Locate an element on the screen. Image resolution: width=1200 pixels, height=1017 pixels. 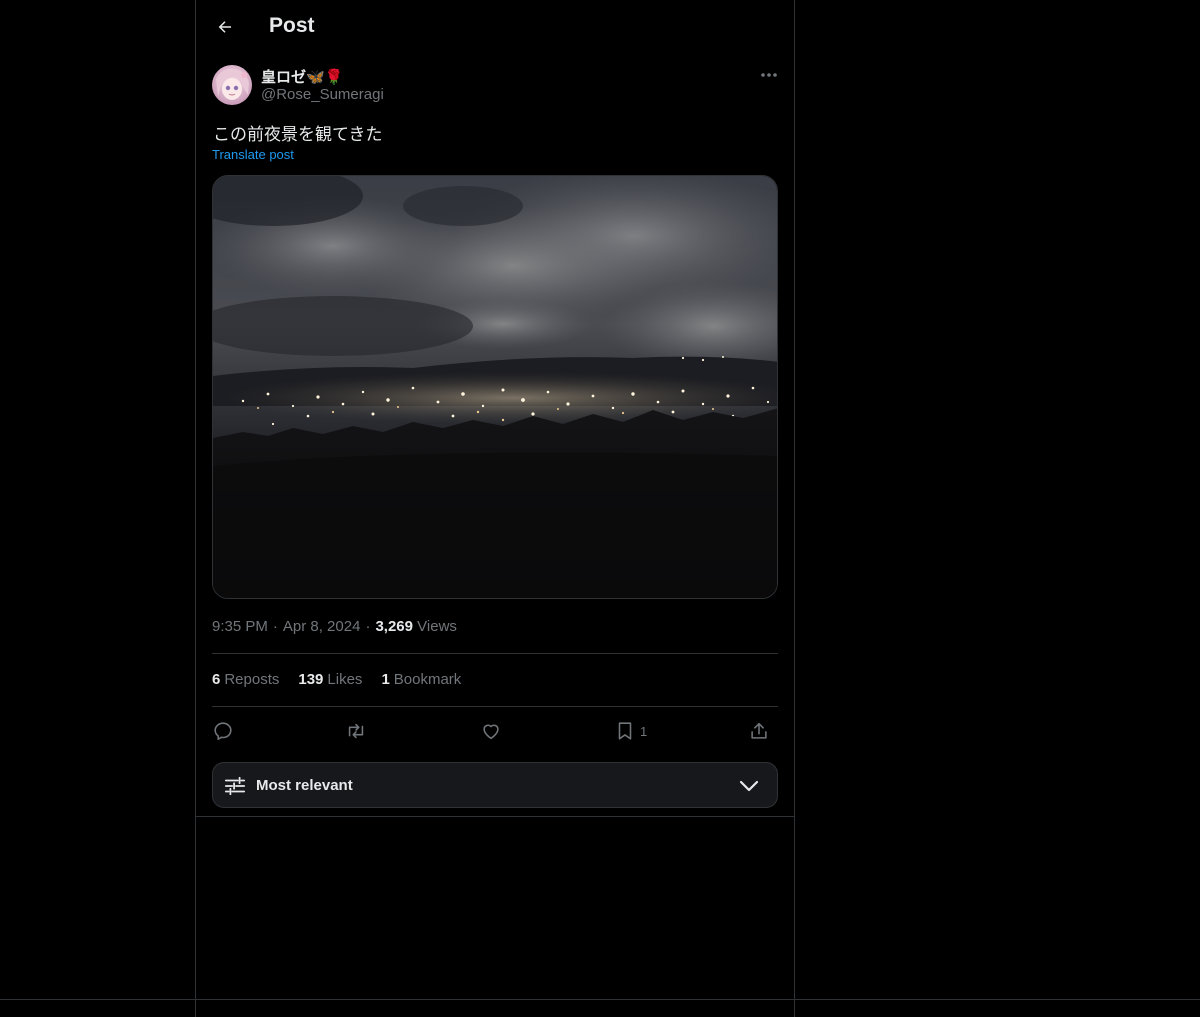
like-icon is located at coordinates (491, 732).